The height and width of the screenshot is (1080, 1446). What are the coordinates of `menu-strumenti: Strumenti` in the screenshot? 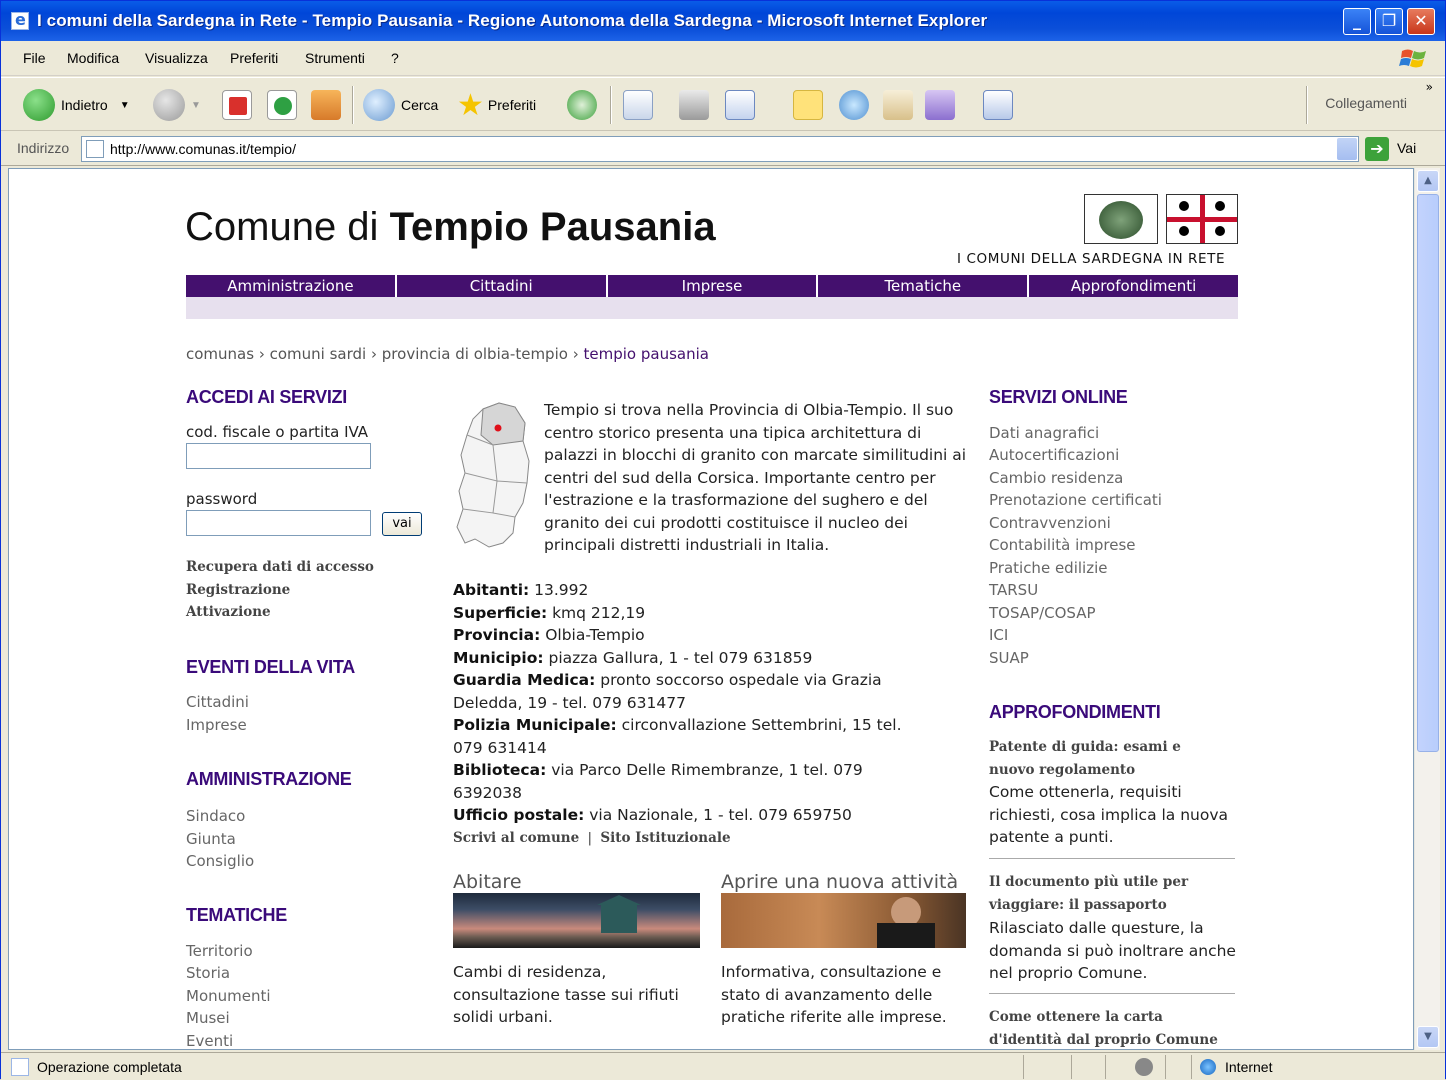 It's located at (335, 58).